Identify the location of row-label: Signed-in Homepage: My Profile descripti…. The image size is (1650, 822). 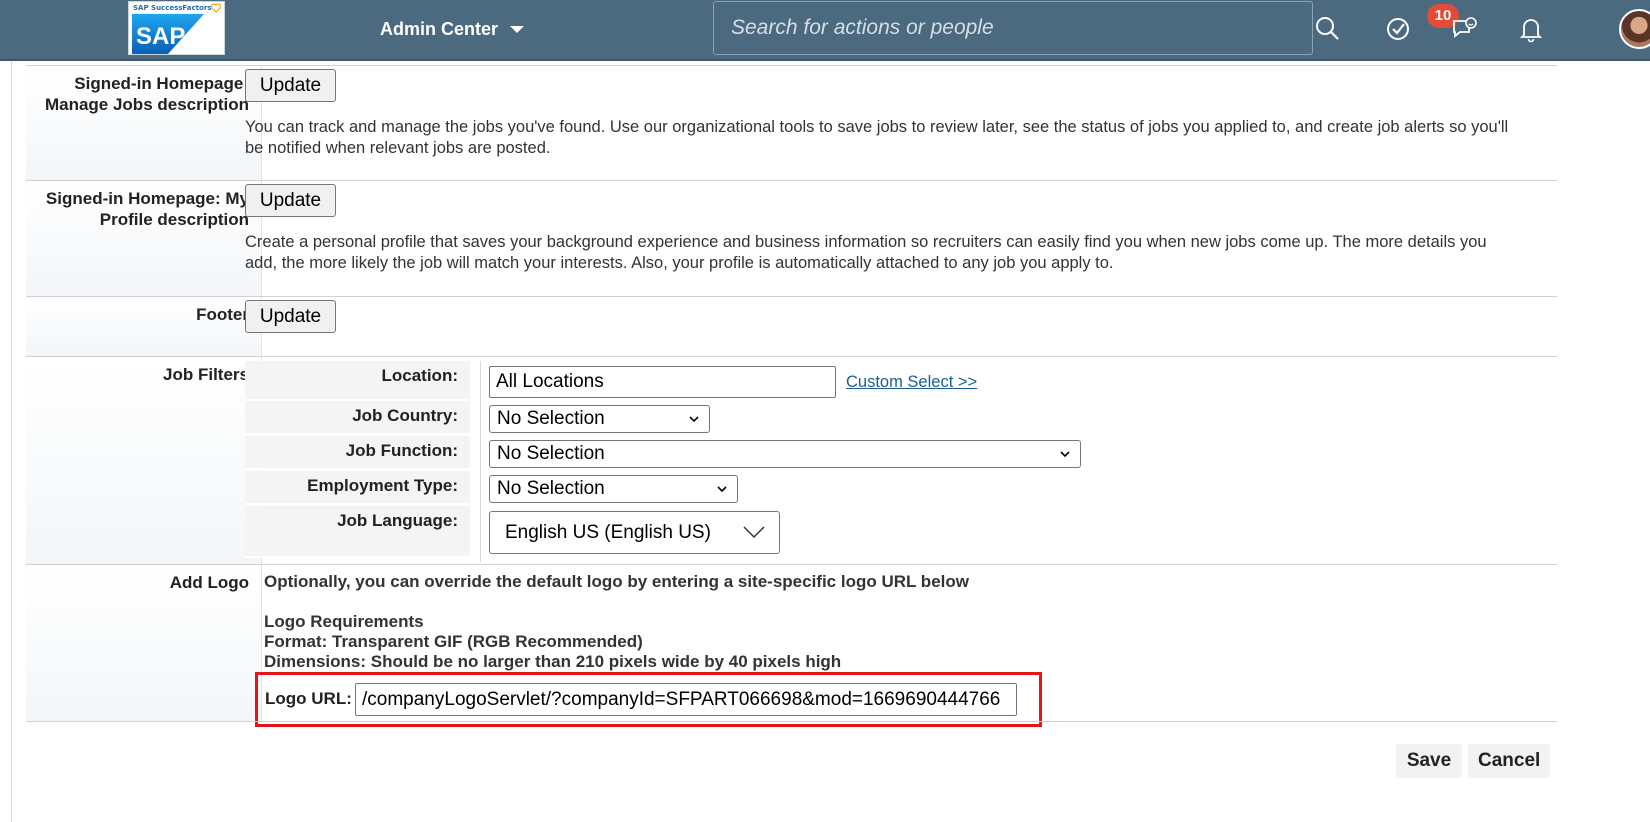
(147, 209).